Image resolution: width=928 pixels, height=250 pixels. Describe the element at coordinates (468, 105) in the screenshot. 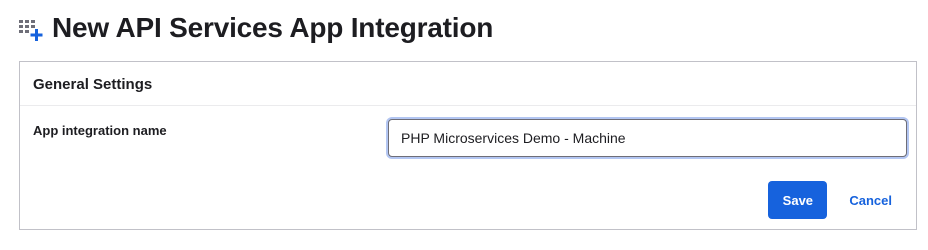

I see `panel-divider` at that location.